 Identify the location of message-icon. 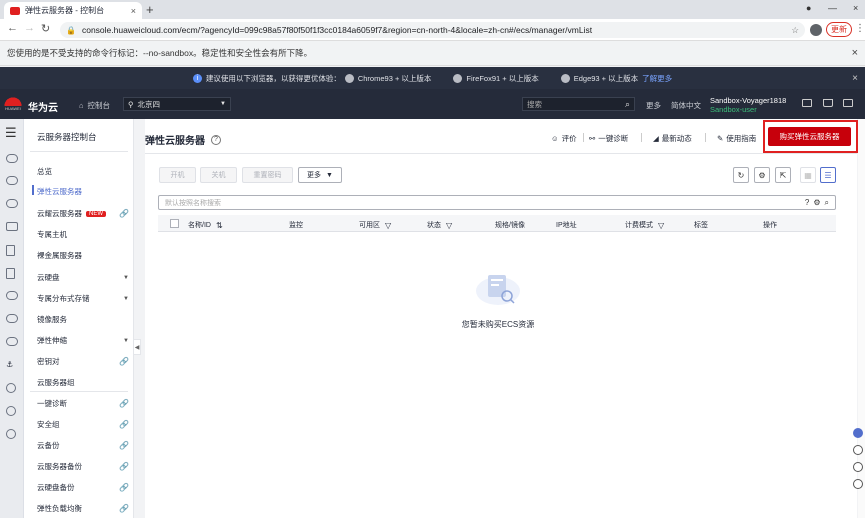
(807, 103).